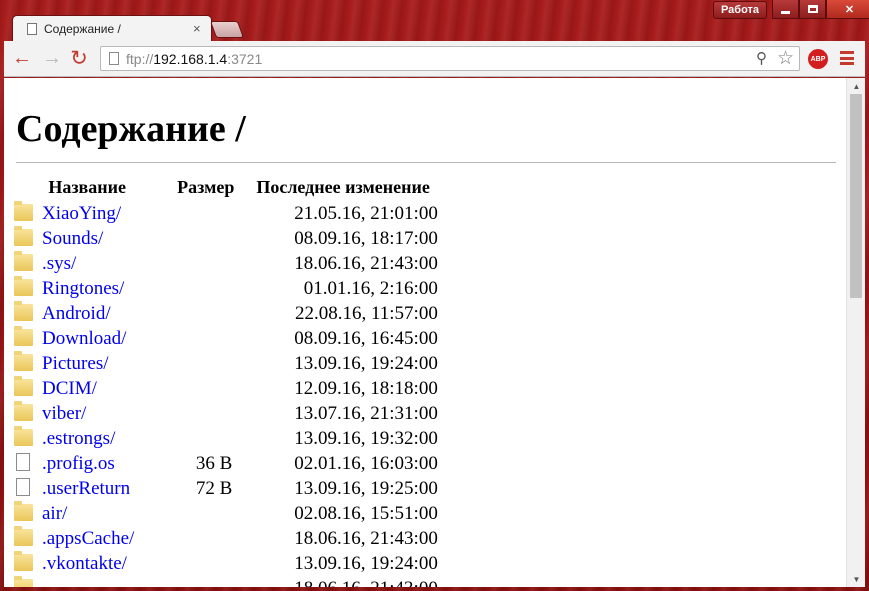 This screenshot has height=591, width=869. I want to click on table-row: .appsCache/18.06.16, 21:43:00, so click(226, 538).